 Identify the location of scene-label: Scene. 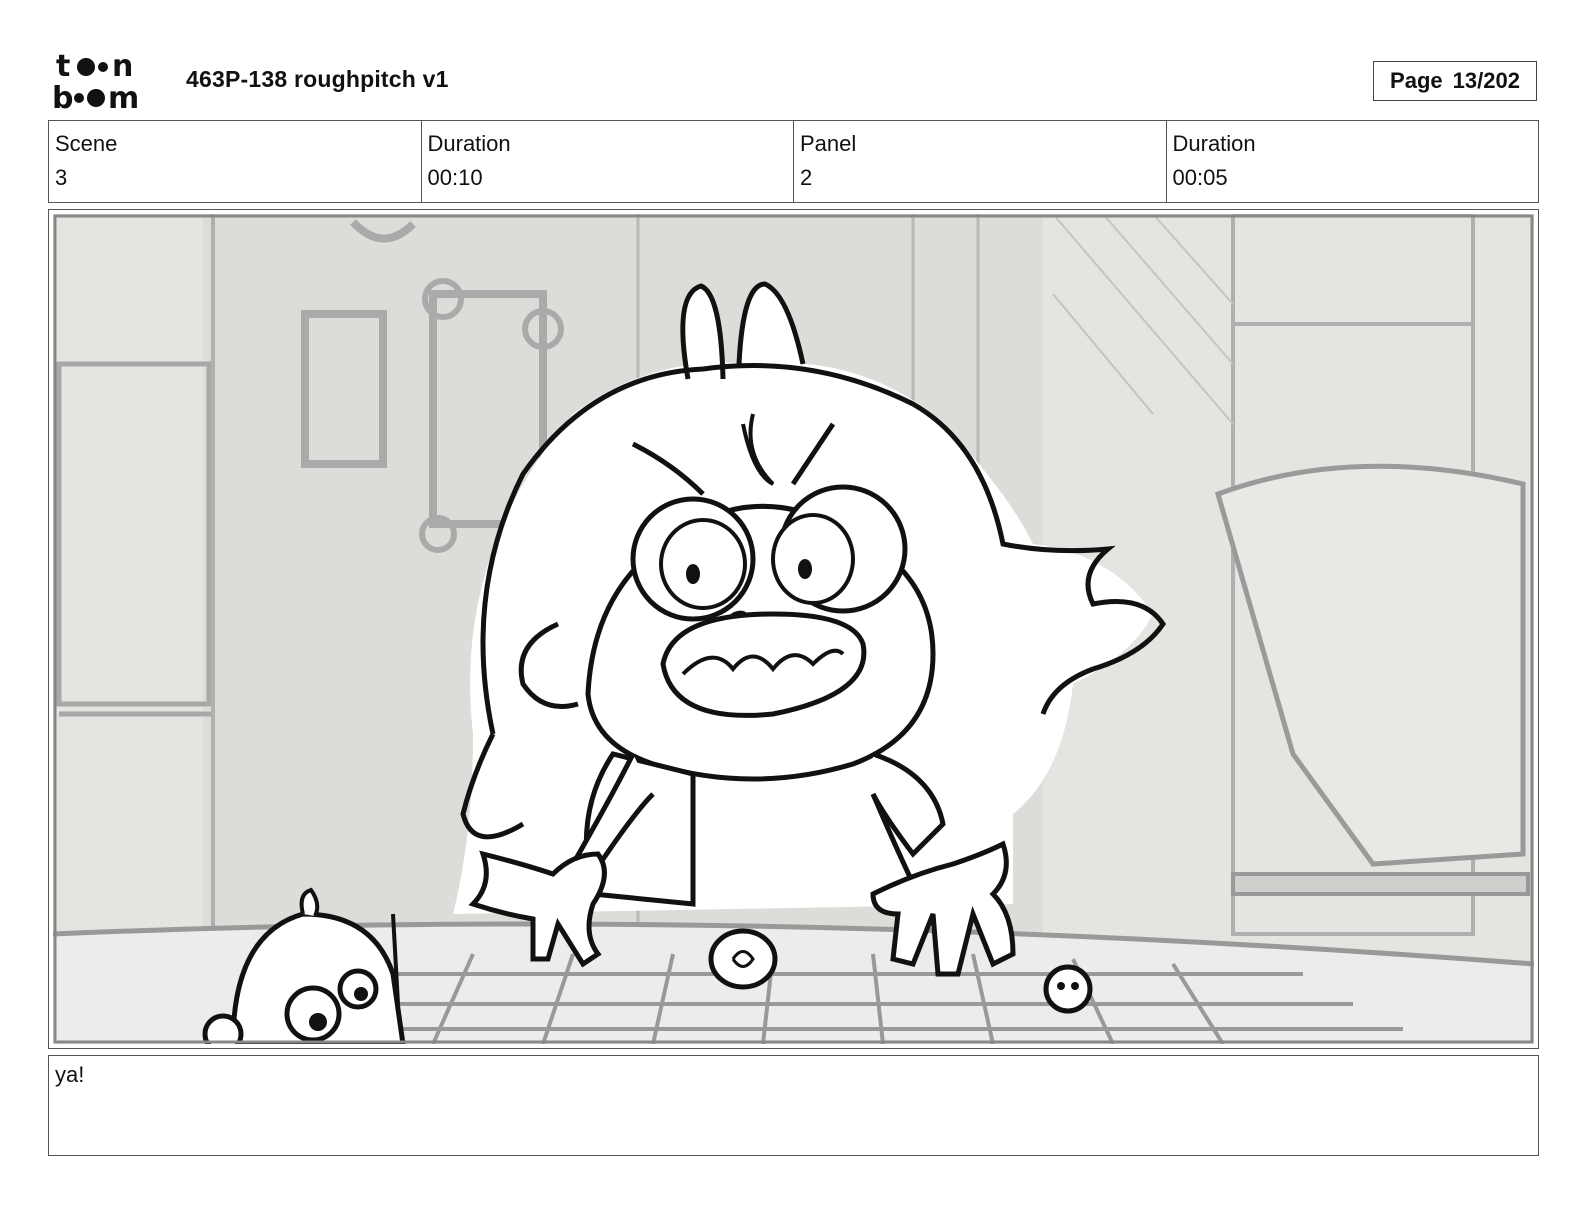
(86, 143).